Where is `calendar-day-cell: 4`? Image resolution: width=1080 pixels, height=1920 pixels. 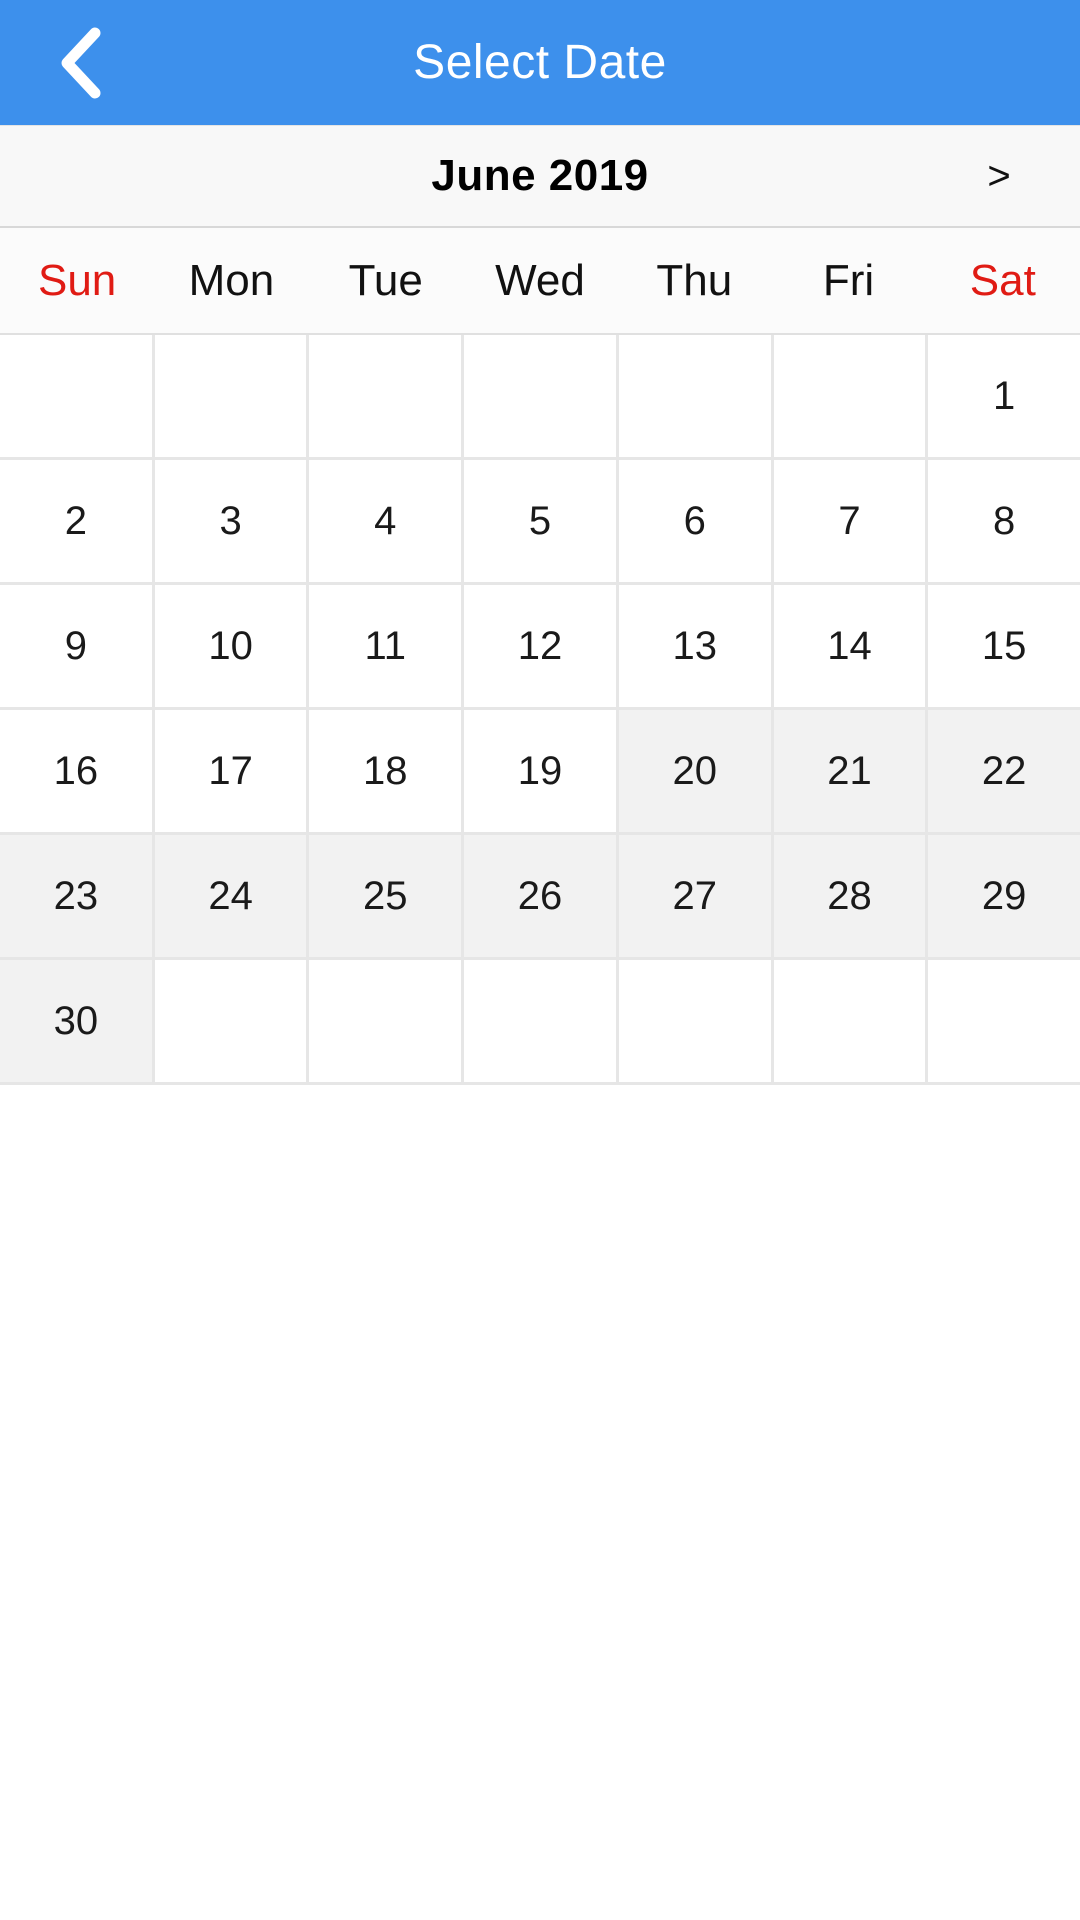 calendar-day-cell: 4 is located at coordinates (387, 522).